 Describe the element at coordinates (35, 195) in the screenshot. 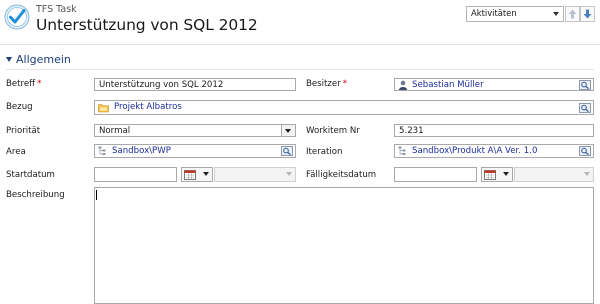

I see `beschreibung-label: Beschreibung` at that location.